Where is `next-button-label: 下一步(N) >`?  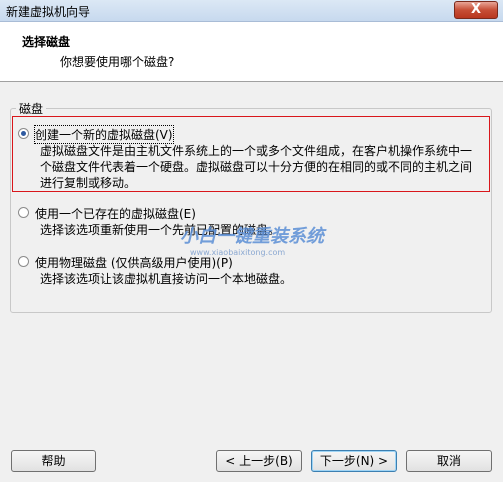 next-button-label: 下一步(N) > is located at coordinates (354, 461).